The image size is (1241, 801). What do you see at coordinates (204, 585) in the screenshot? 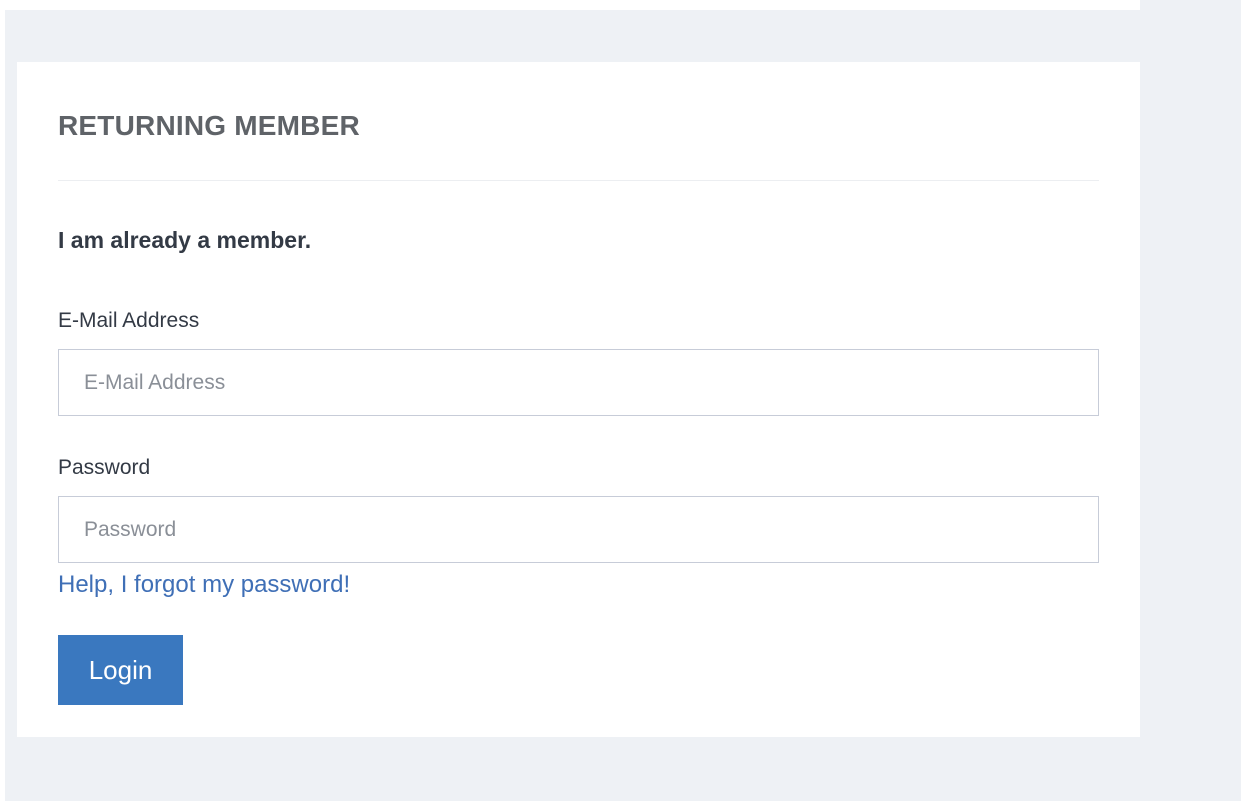
I see `forgot-password-link: Help, I forgot my password!` at bounding box center [204, 585].